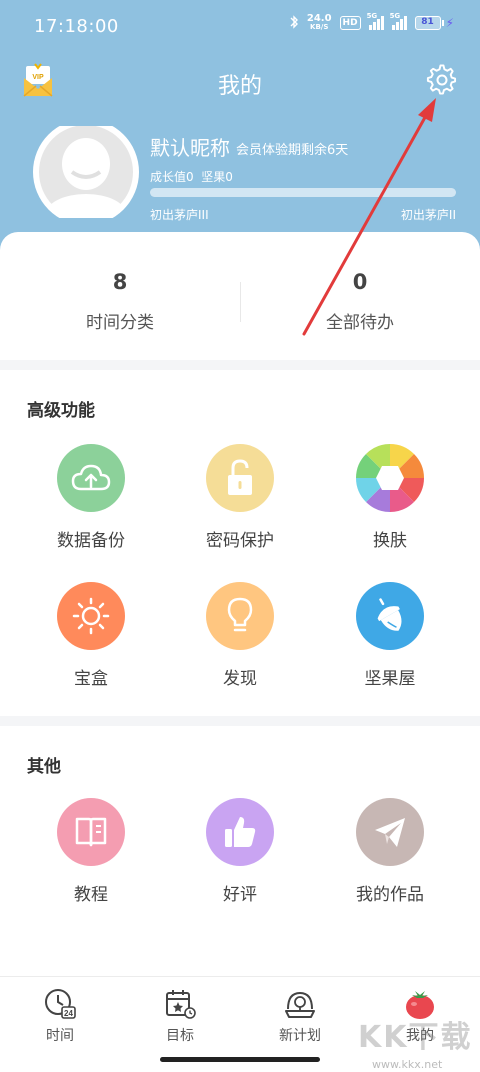  Describe the element at coordinates (120, 301) in the screenshot. I see `stat-time-categories: 8 时间分类` at that location.